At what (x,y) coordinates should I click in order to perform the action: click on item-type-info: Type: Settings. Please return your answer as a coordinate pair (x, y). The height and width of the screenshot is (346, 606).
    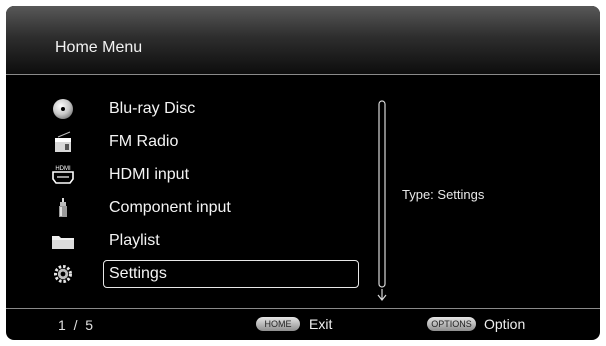
    Looking at the image, I should click on (443, 194).